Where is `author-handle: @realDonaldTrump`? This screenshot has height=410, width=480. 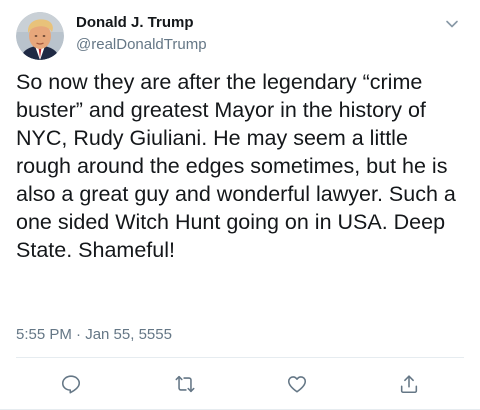 author-handle: @realDonaldTrump is located at coordinates (141, 44).